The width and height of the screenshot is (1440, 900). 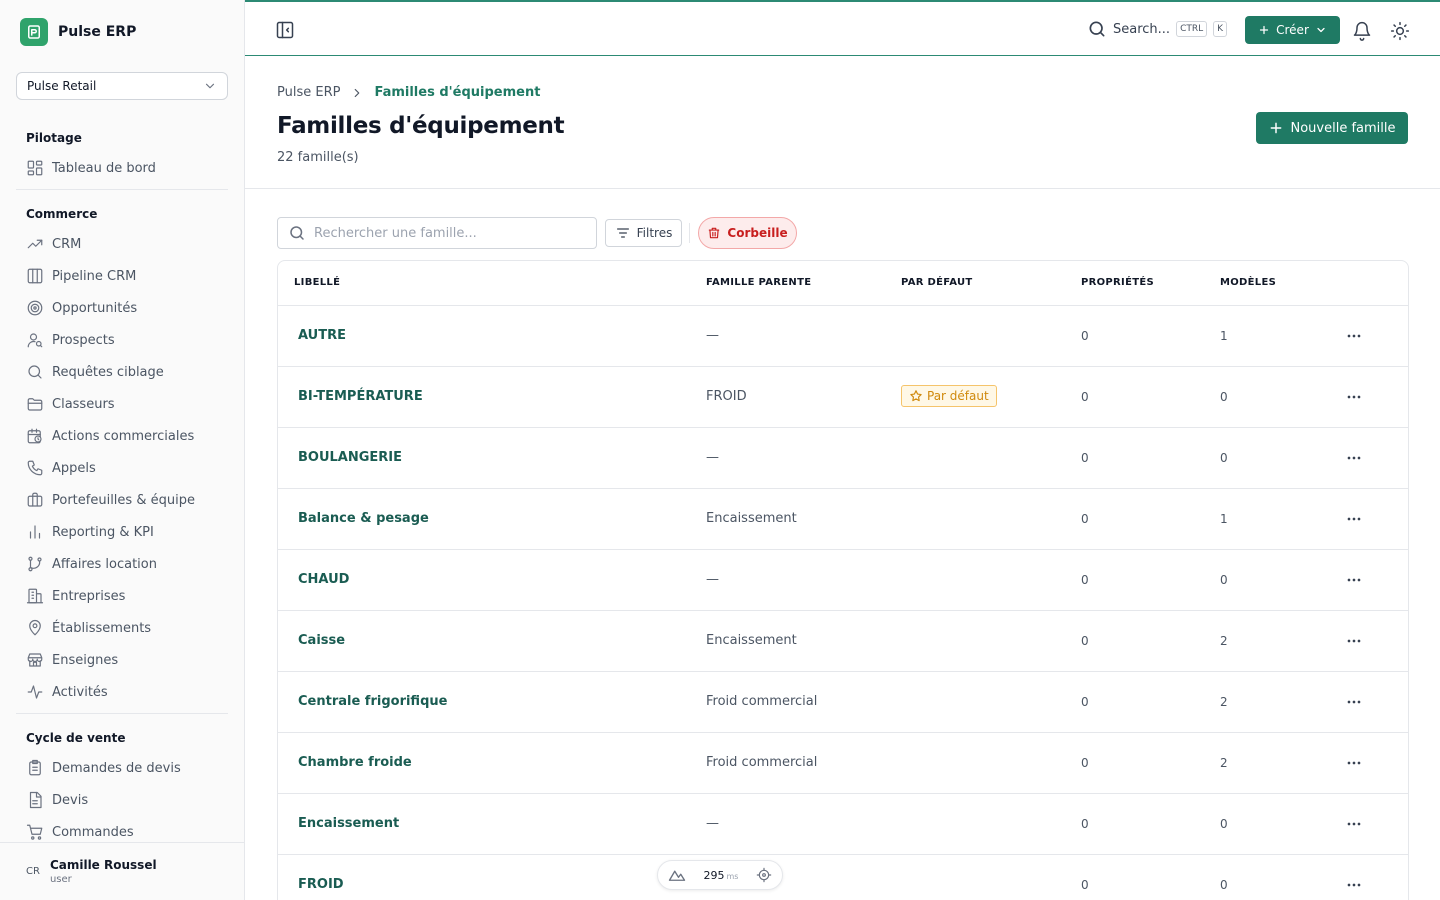 I want to click on family-label-link: BI-TEMPÉRATURE, so click(x=360, y=396).